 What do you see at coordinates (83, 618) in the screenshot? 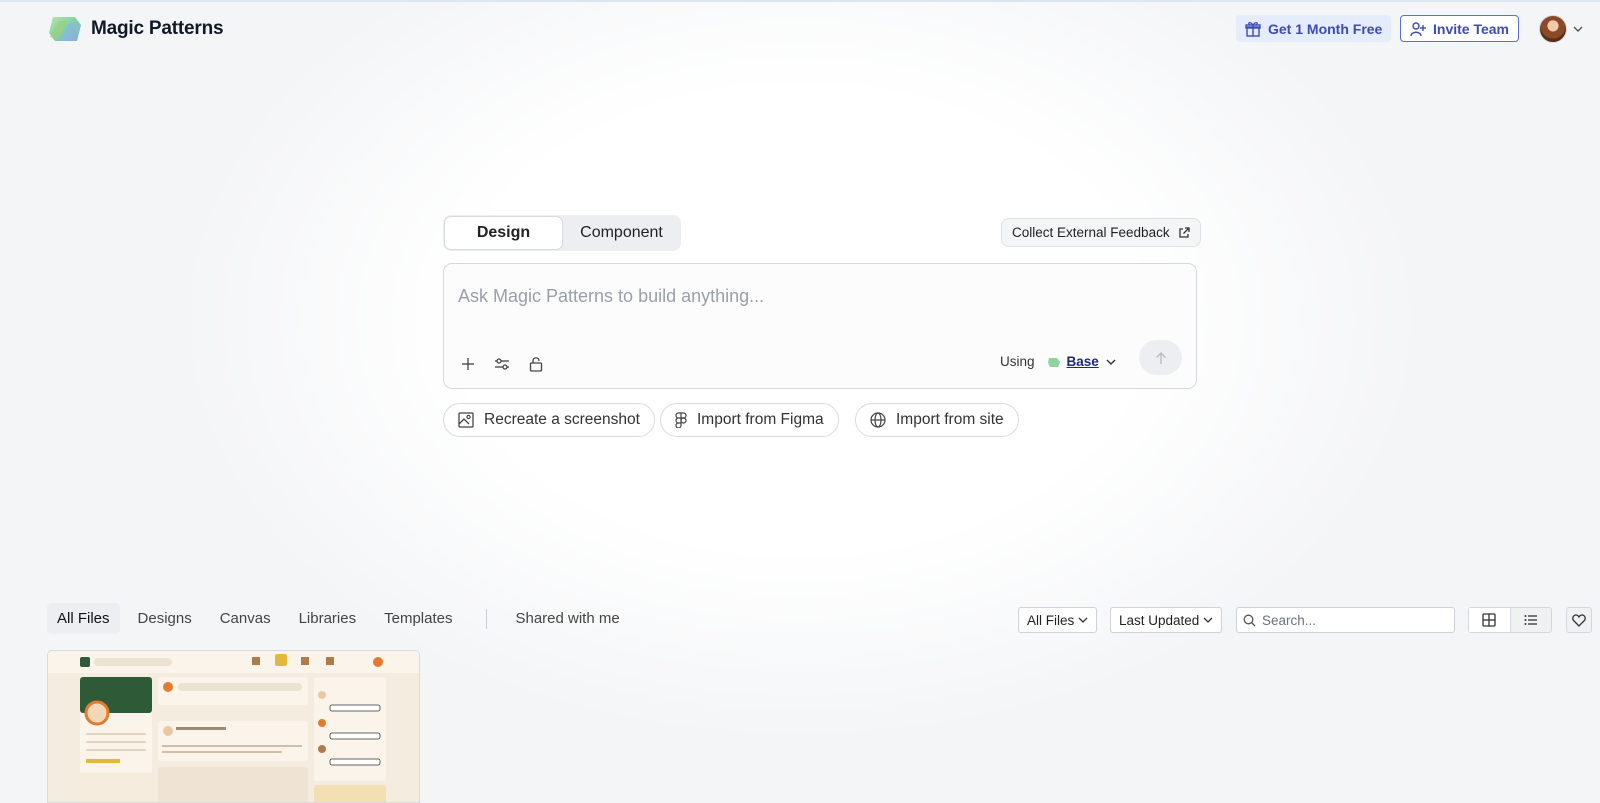
I see `tab-all-files: All Files` at bounding box center [83, 618].